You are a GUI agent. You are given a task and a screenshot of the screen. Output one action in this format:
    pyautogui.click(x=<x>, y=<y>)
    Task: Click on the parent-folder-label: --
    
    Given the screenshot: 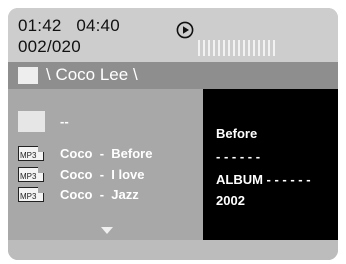 What is the action you would take?
    pyautogui.click(x=64, y=121)
    